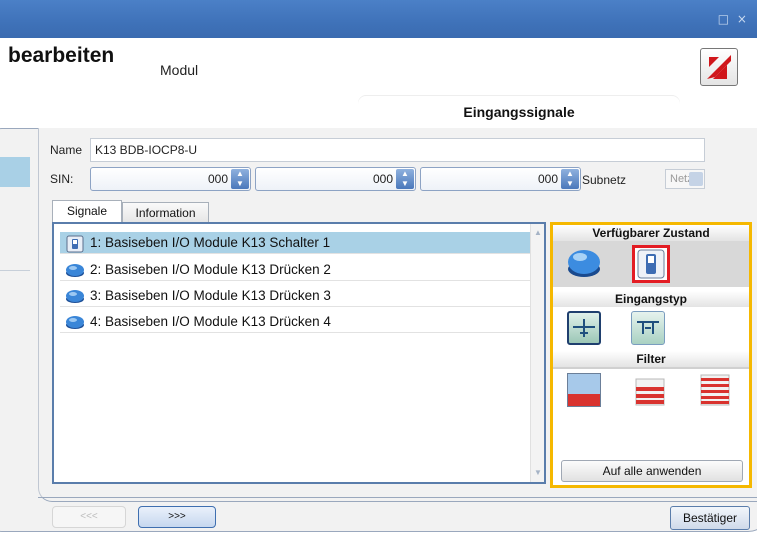  What do you see at coordinates (715, 390) in the screenshot?
I see `filter-strong-icon` at bounding box center [715, 390].